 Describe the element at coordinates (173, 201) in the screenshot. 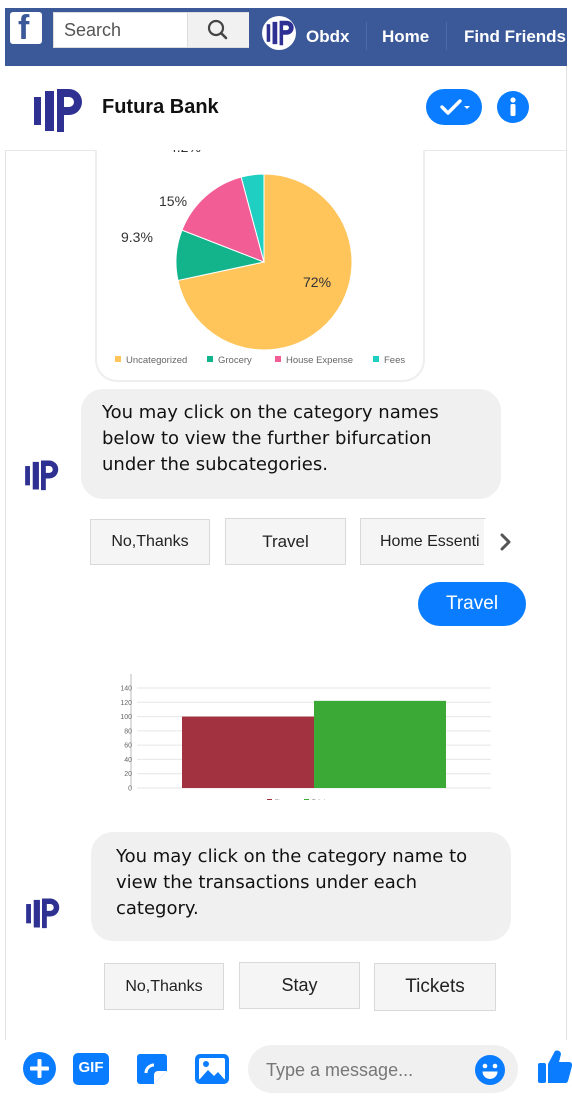

I see `pie-data-label: 15%` at that location.